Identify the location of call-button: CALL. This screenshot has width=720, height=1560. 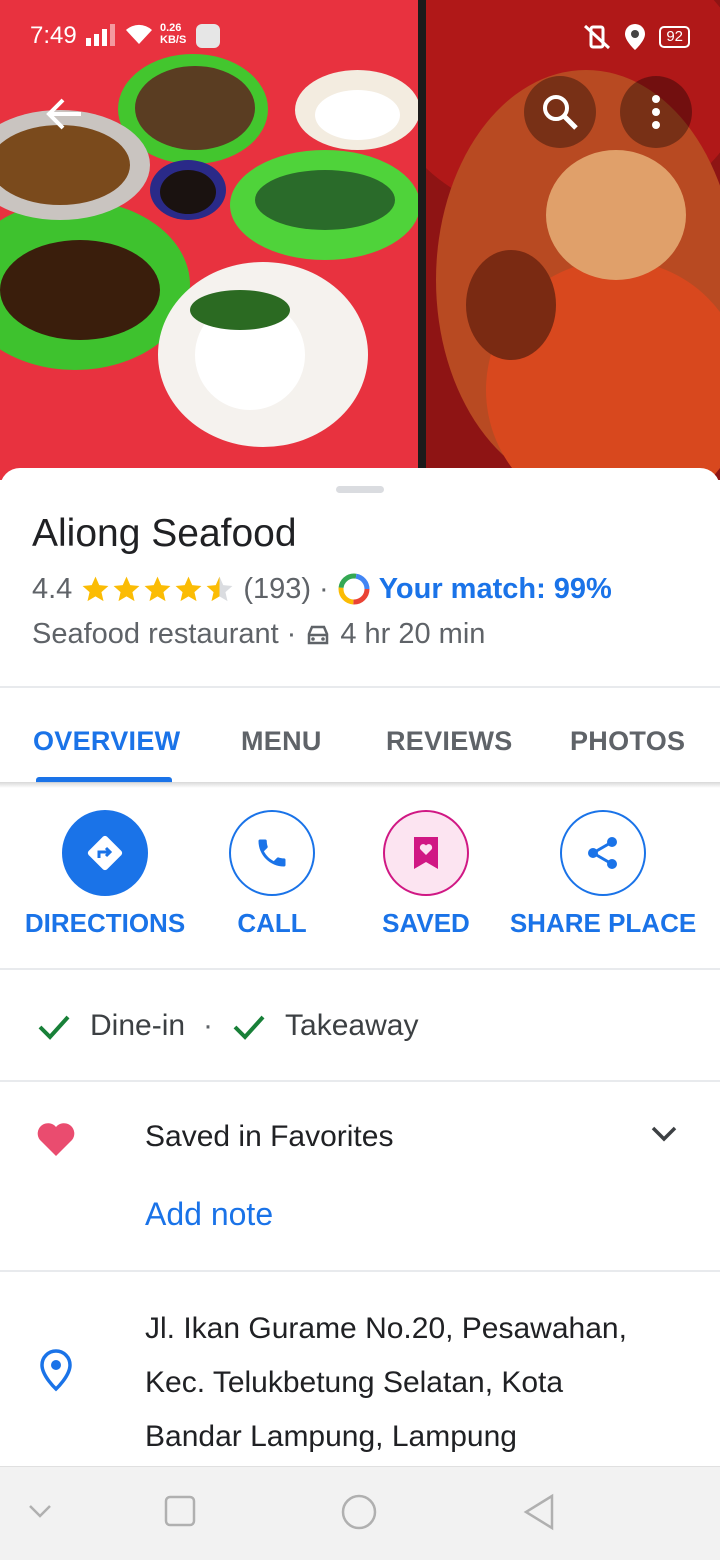
(272, 874).